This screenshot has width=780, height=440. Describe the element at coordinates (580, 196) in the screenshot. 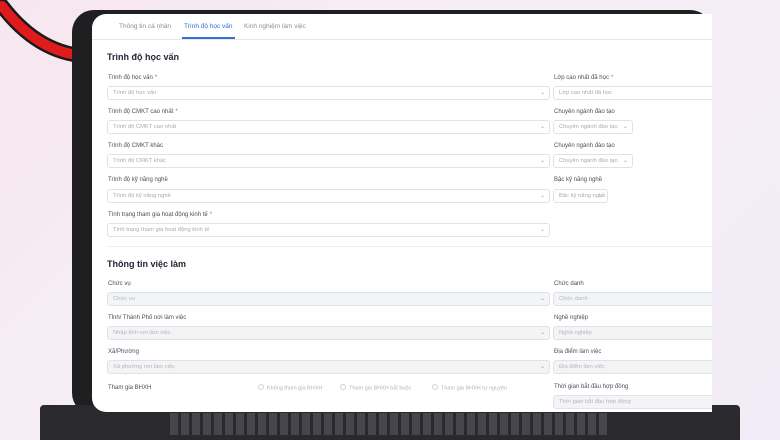

I see `skill-grade-select: Bậc kỹ năng nghề ⌄` at that location.